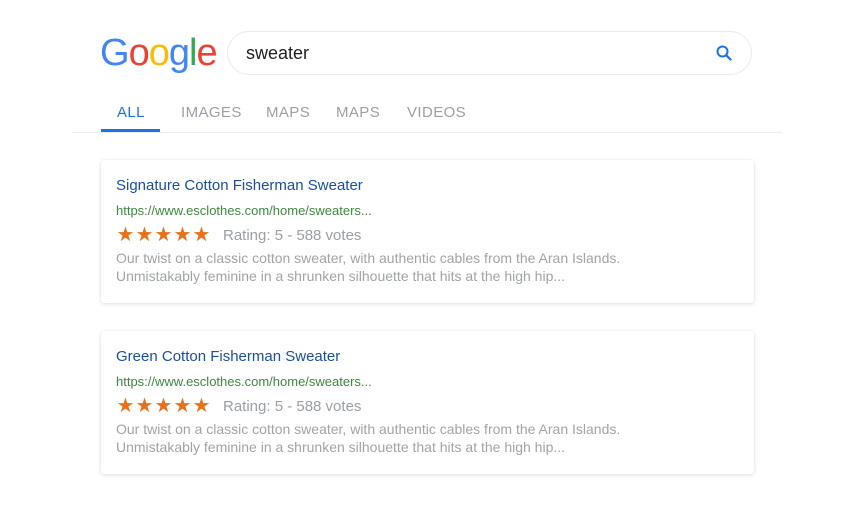  I want to click on tab-images: IMAGES, so click(211, 112).